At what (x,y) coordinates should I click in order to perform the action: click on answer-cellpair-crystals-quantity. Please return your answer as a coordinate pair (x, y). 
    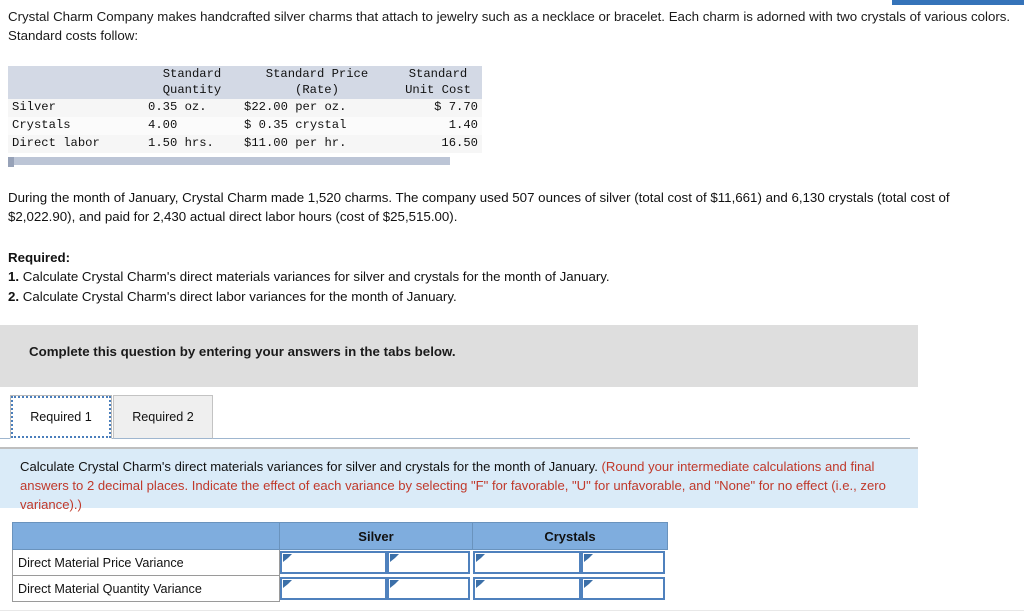
    Looking at the image, I should click on (570, 589).